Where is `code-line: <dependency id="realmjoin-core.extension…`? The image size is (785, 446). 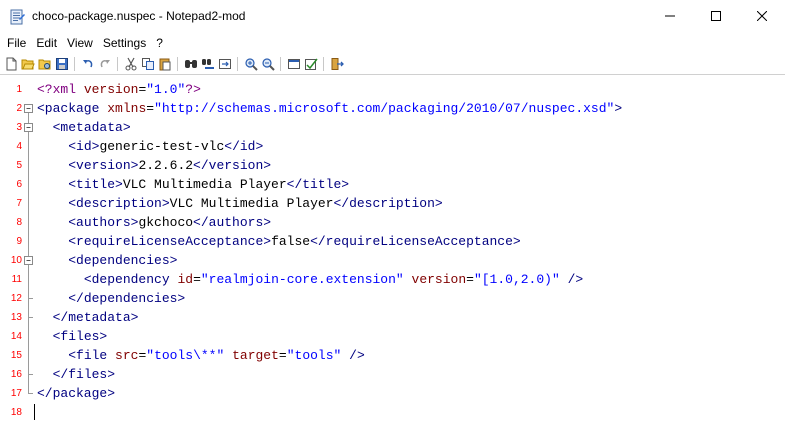
code-line: <dependency id="realmjoin-core.extension… is located at coordinates (310, 279).